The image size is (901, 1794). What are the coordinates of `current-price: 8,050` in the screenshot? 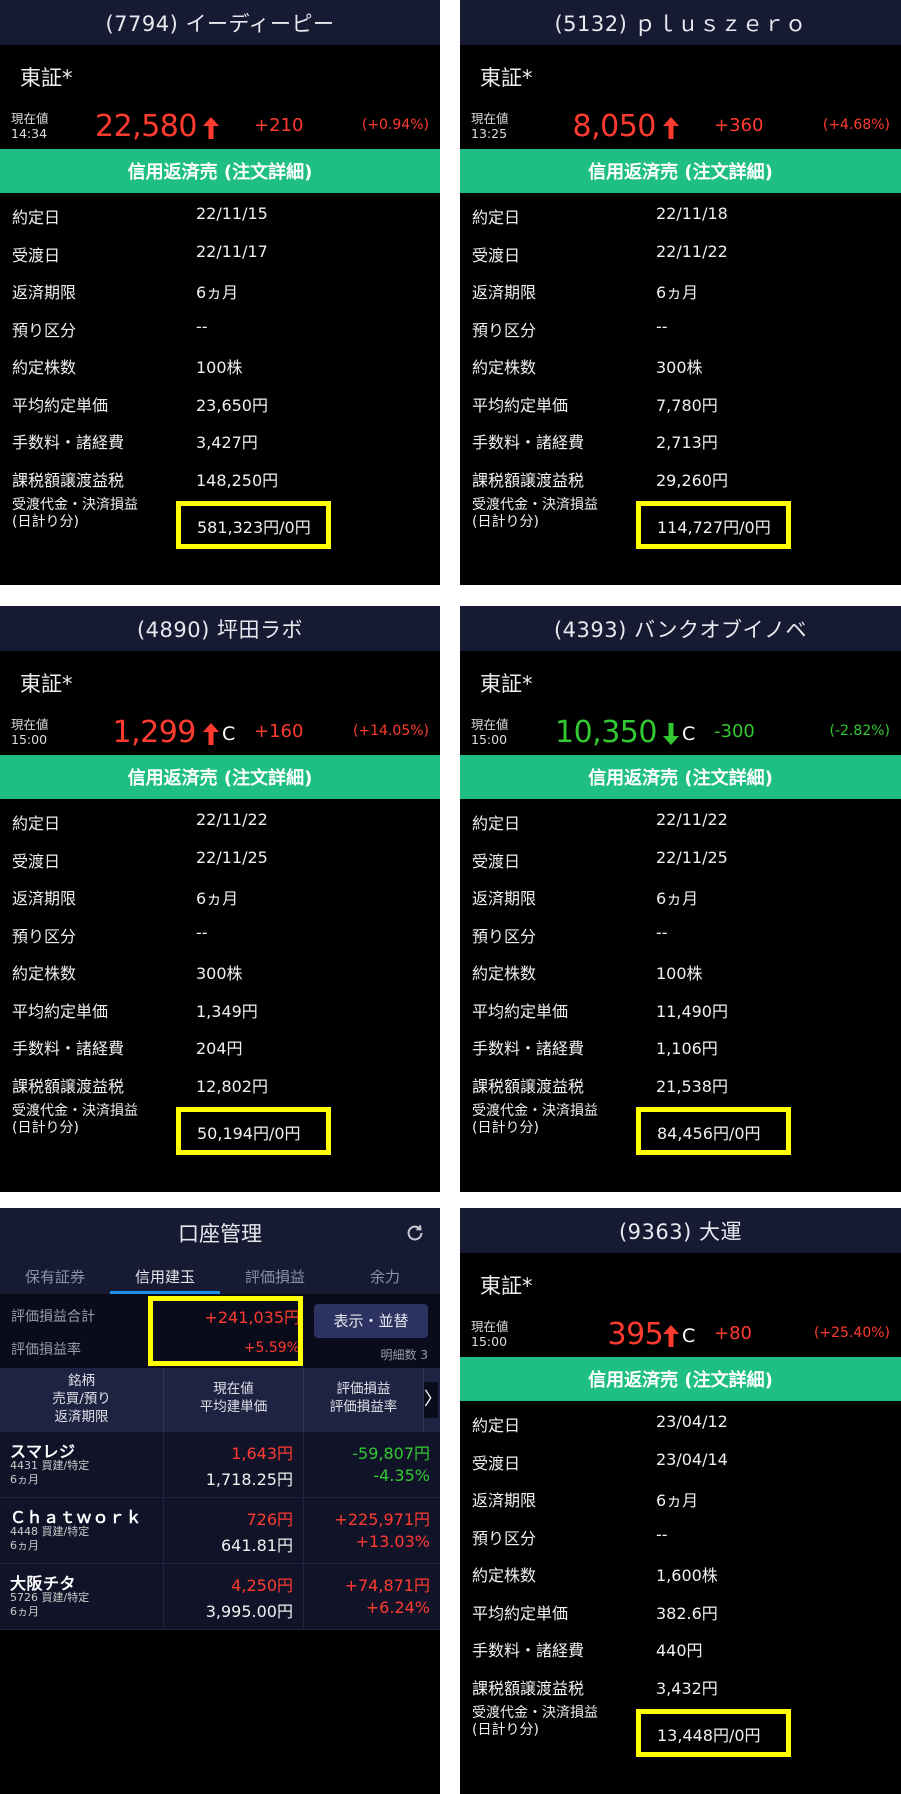 It's located at (614, 126).